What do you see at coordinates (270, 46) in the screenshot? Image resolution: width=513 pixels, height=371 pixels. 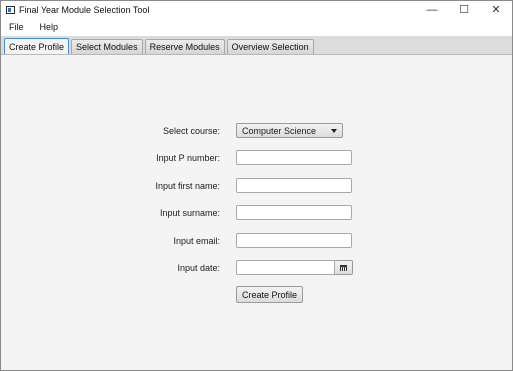 I see `tab-overview-selection: Overview Selection` at bounding box center [270, 46].